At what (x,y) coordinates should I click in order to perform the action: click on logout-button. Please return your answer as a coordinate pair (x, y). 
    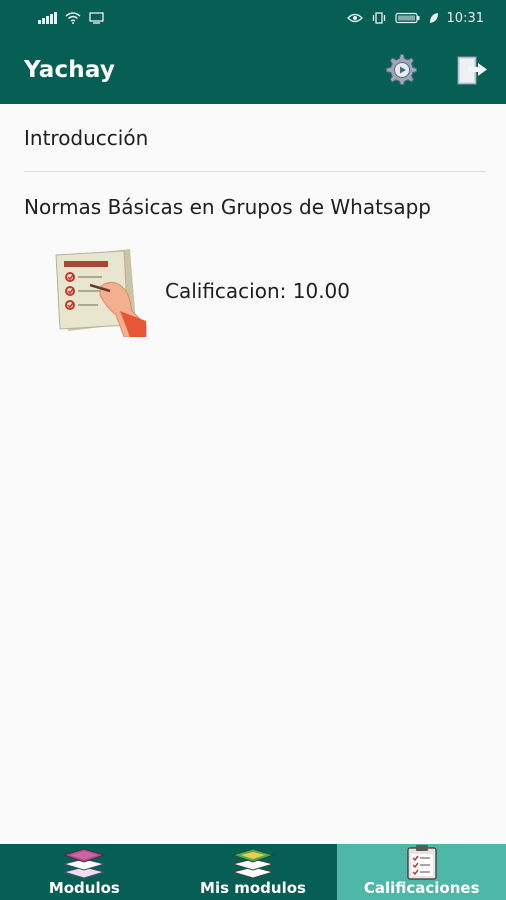
    Looking at the image, I should click on (472, 70).